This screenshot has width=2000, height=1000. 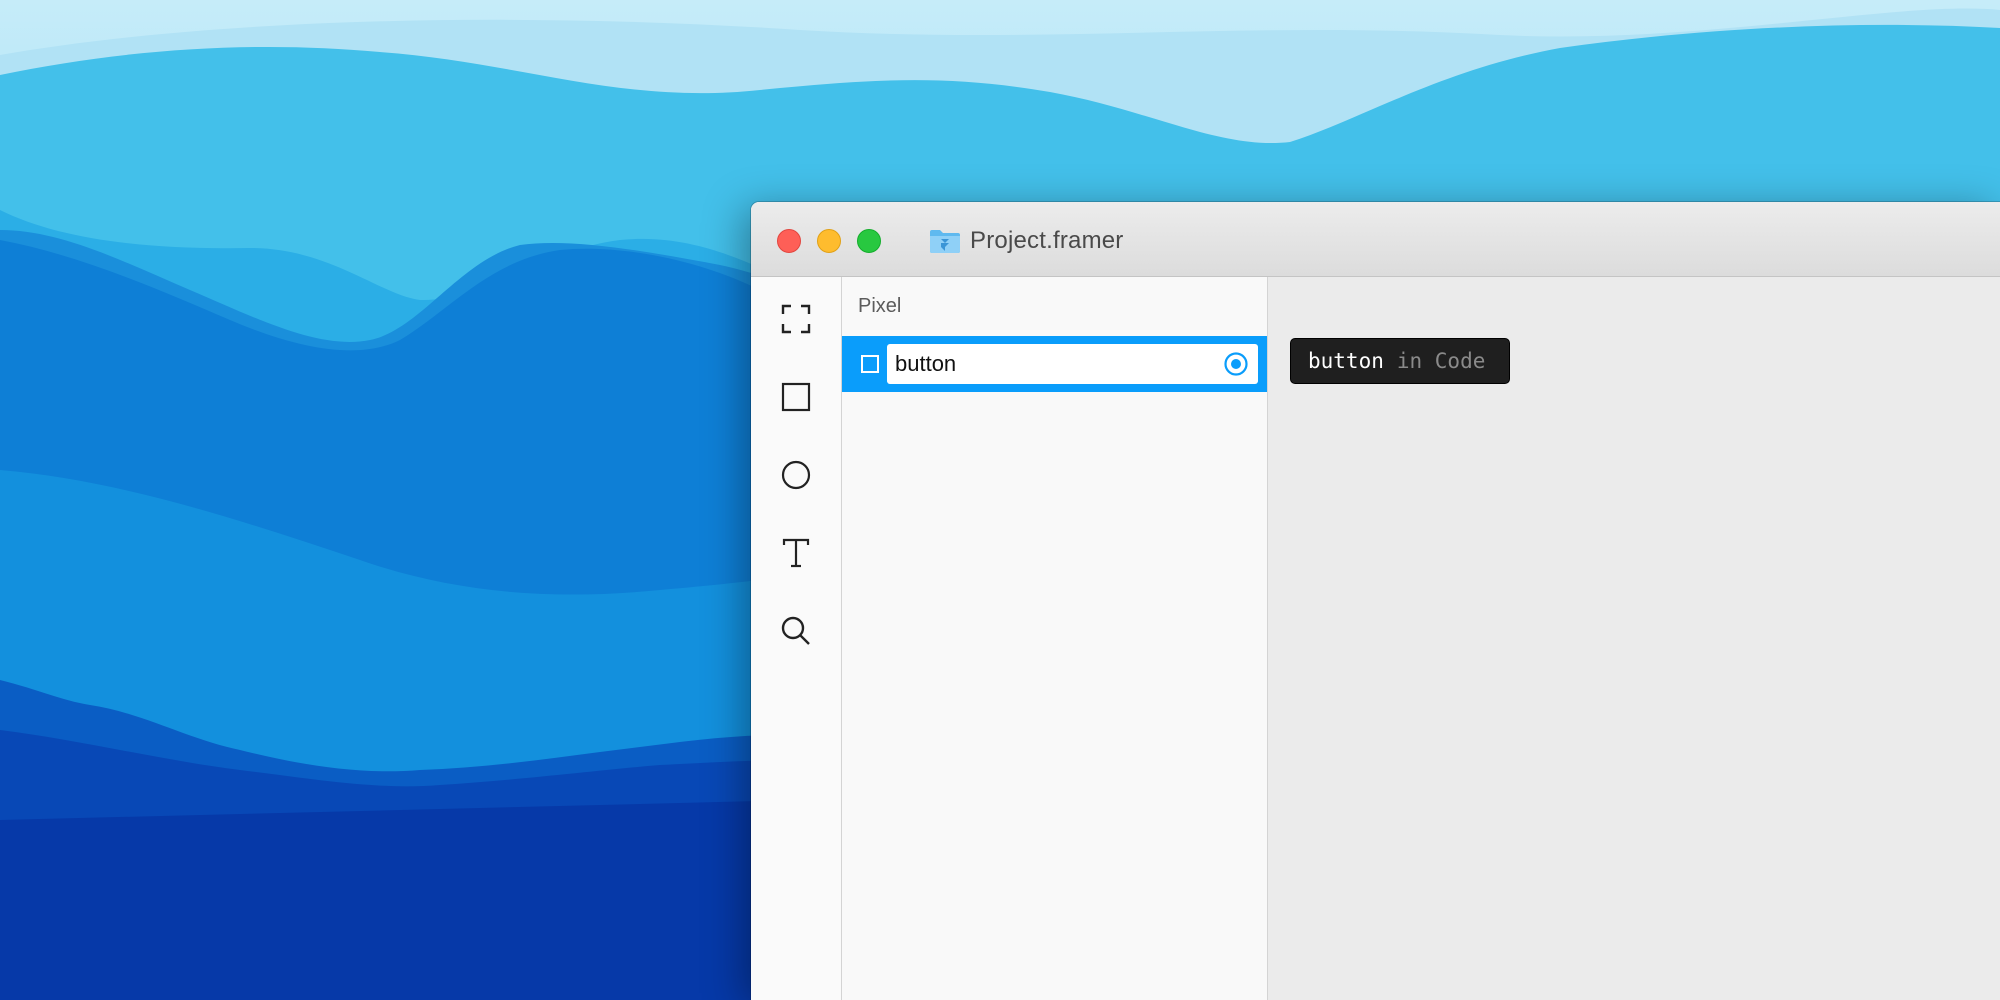 I want to click on document-title: Project.framer, so click(x=1026, y=241).